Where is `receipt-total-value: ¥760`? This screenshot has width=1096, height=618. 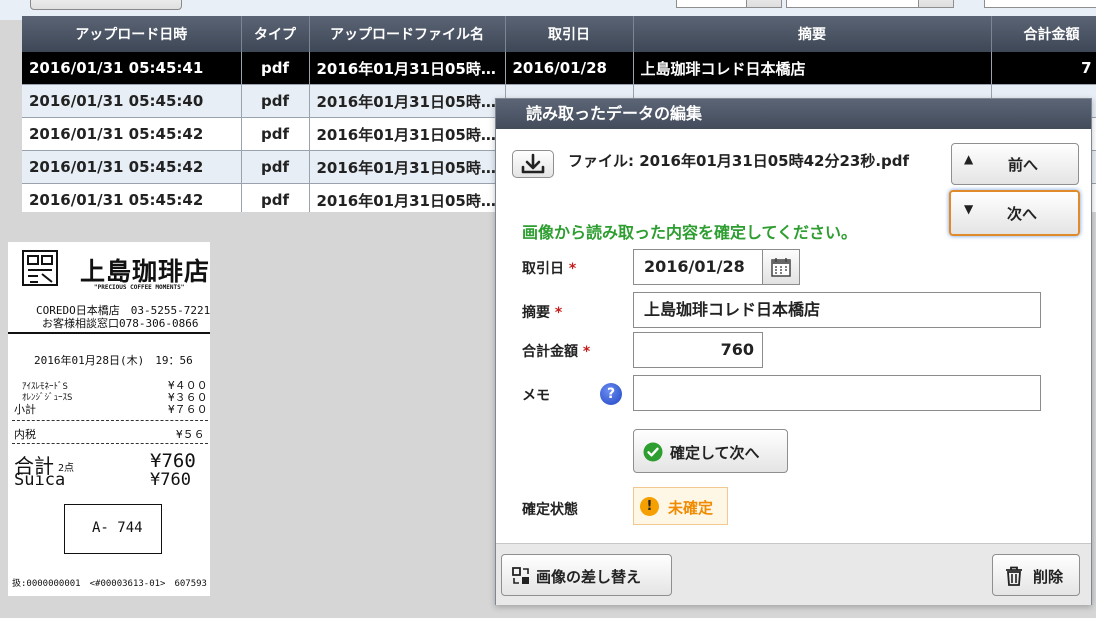
receipt-total-value: ¥760 is located at coordinates (173, 461).